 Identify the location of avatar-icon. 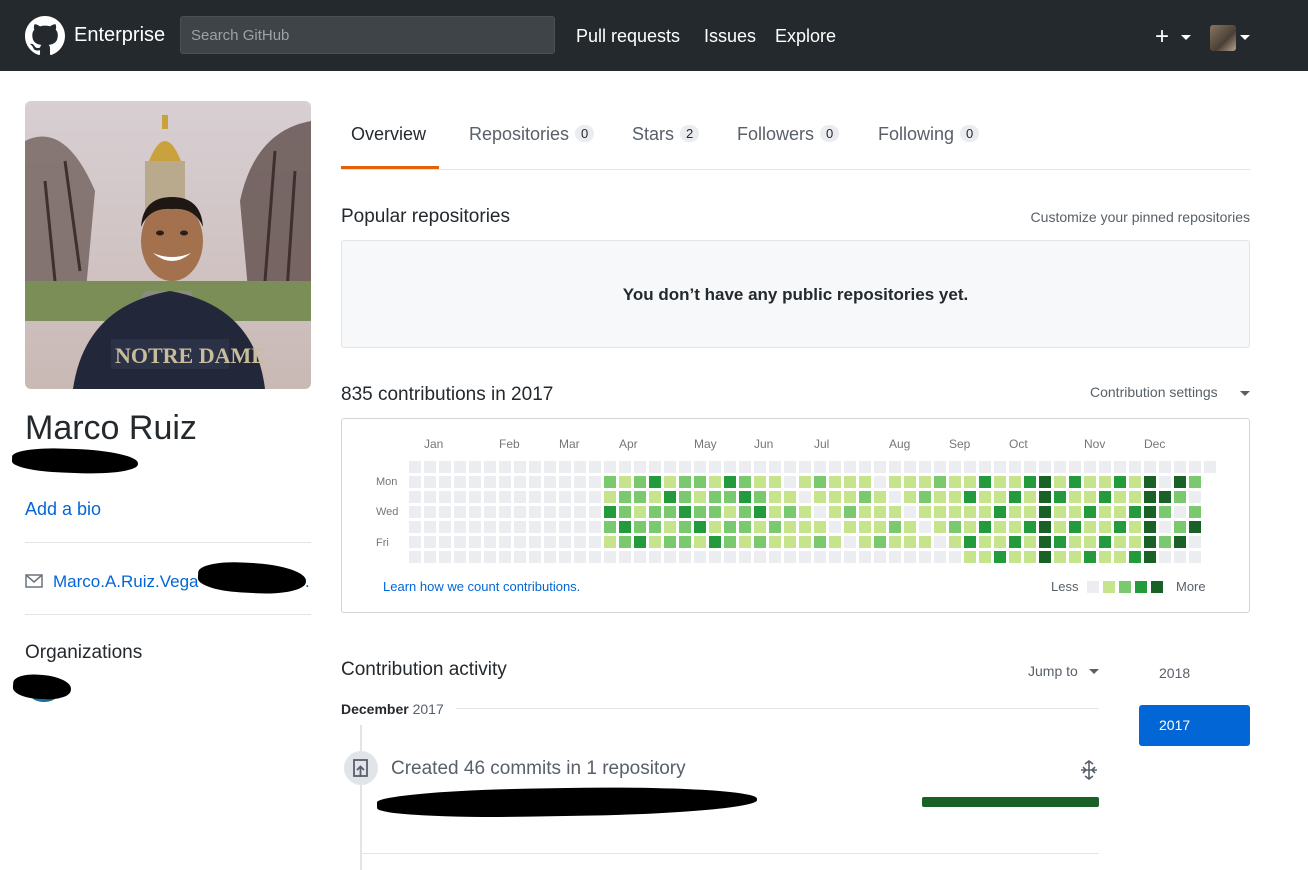
(1223, 38).